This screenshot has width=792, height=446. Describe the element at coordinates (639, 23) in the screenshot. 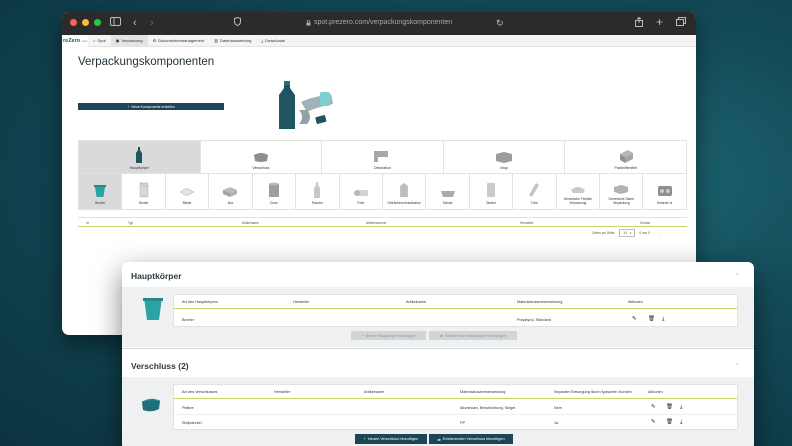

I see `share-icon` at that location.